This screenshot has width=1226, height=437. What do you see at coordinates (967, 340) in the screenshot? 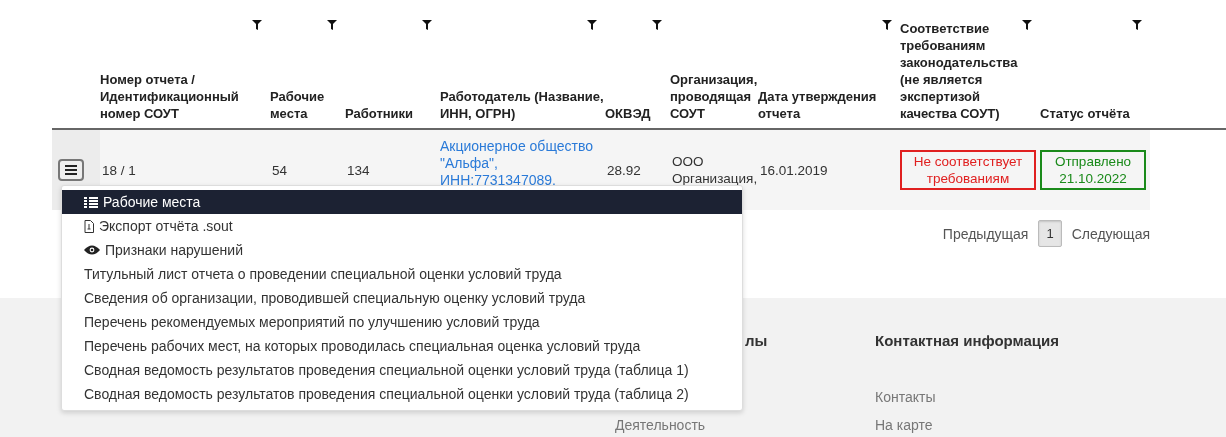
I see `footer-heading: Контактная информация` at bounding box center [967, 340].